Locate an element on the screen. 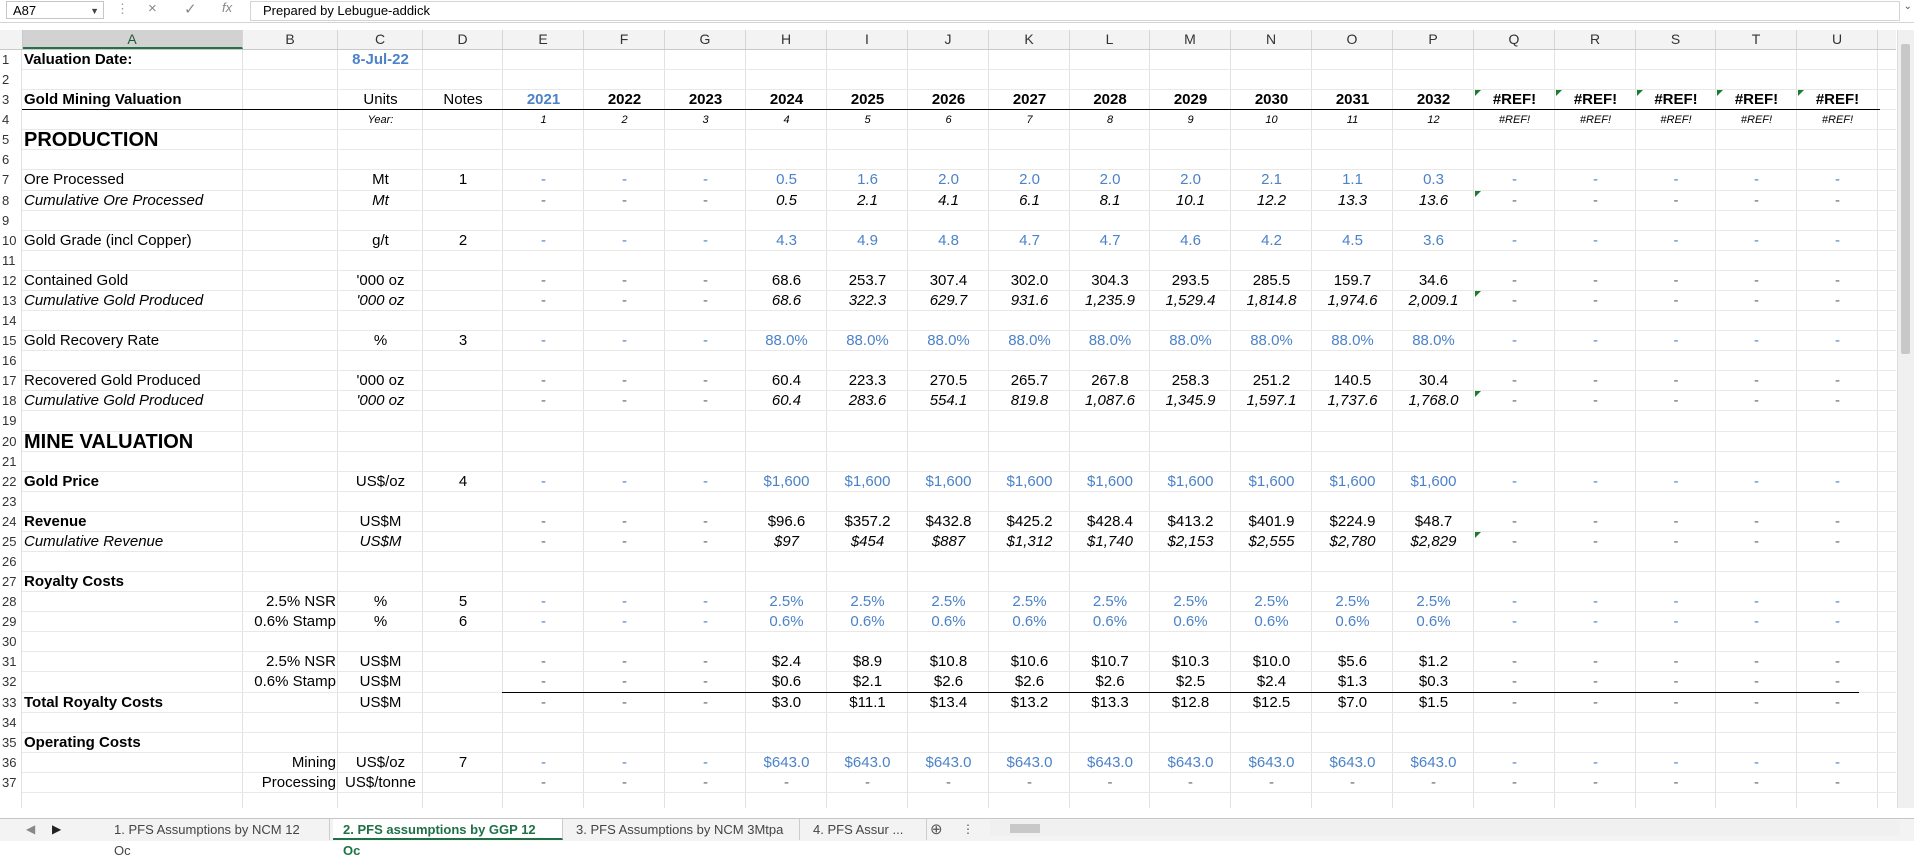  row-header: 16 is located at coordinates (11, 361).